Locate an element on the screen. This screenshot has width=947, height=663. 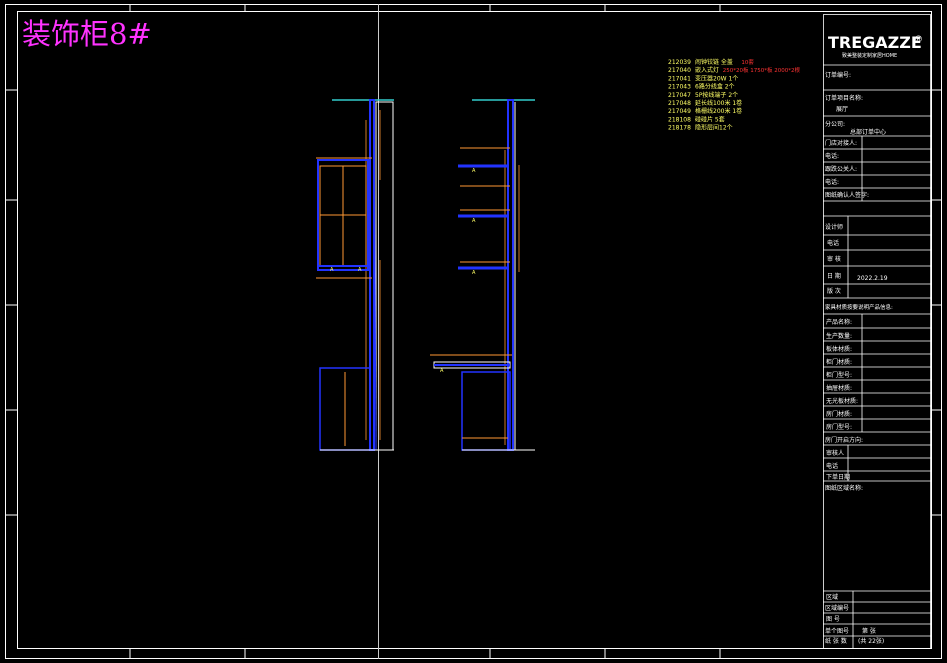
project-value: 展厅 is located at coordinates (842, 109).